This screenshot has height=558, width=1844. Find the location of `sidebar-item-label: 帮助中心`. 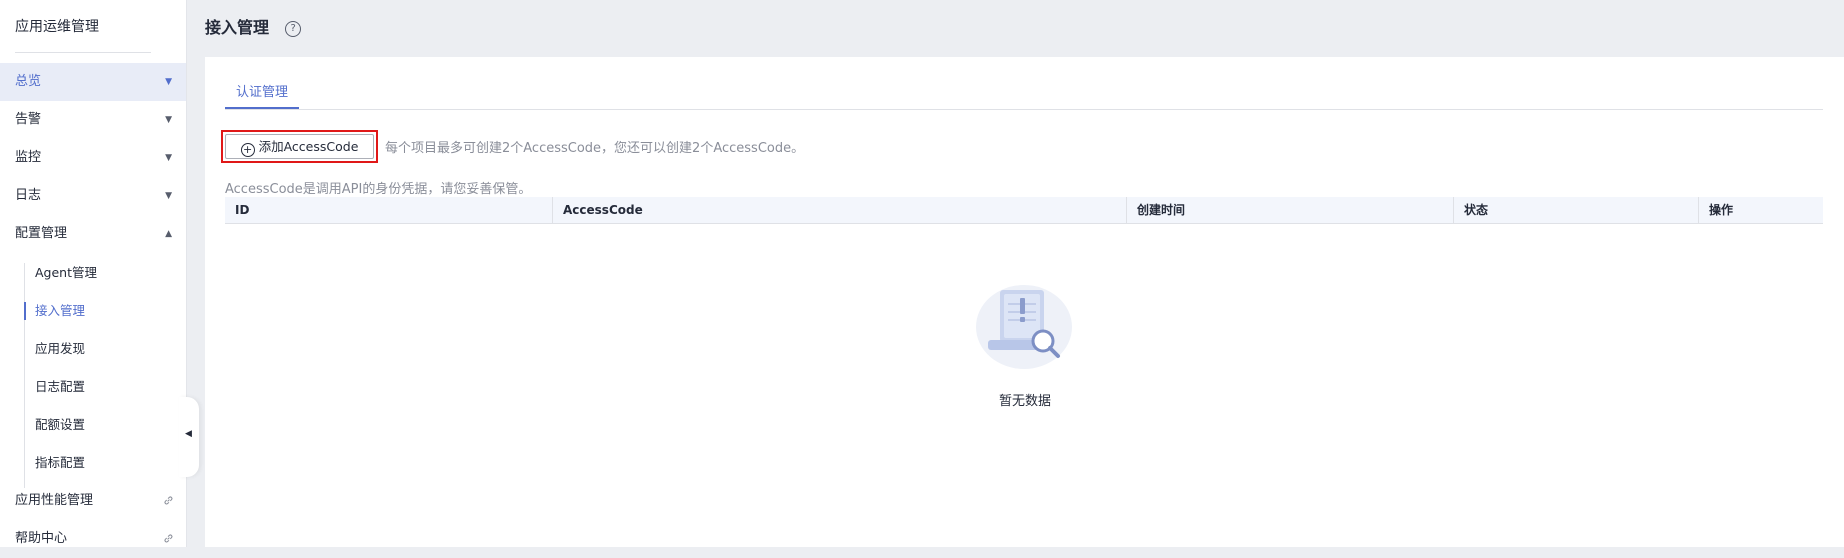

sidebar-item-label: 帮助中心 is located at coordinates (41, 538).